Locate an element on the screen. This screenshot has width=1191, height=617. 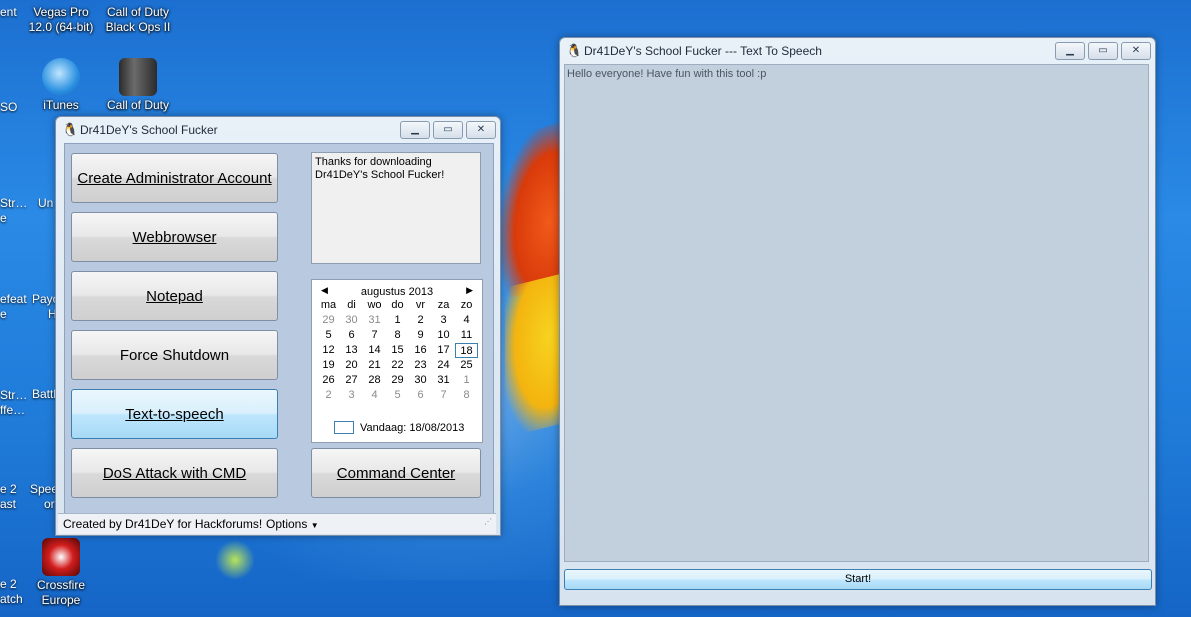
text-to-speech-button: Text-to-speech is located at coordinates (174, 414).